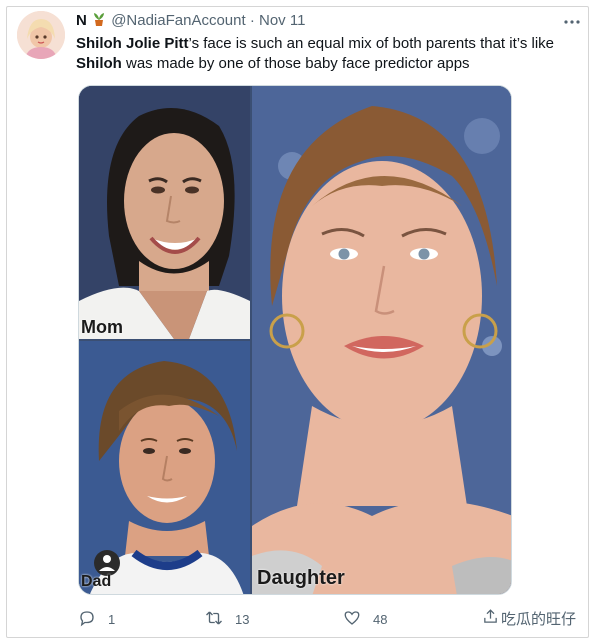 Image resolution: width=595 pixels, height=642 pixels. What do you see at coordinates (164, 212) in the screenshot?
I see `mom-photo` at bounding box center [164, 212].